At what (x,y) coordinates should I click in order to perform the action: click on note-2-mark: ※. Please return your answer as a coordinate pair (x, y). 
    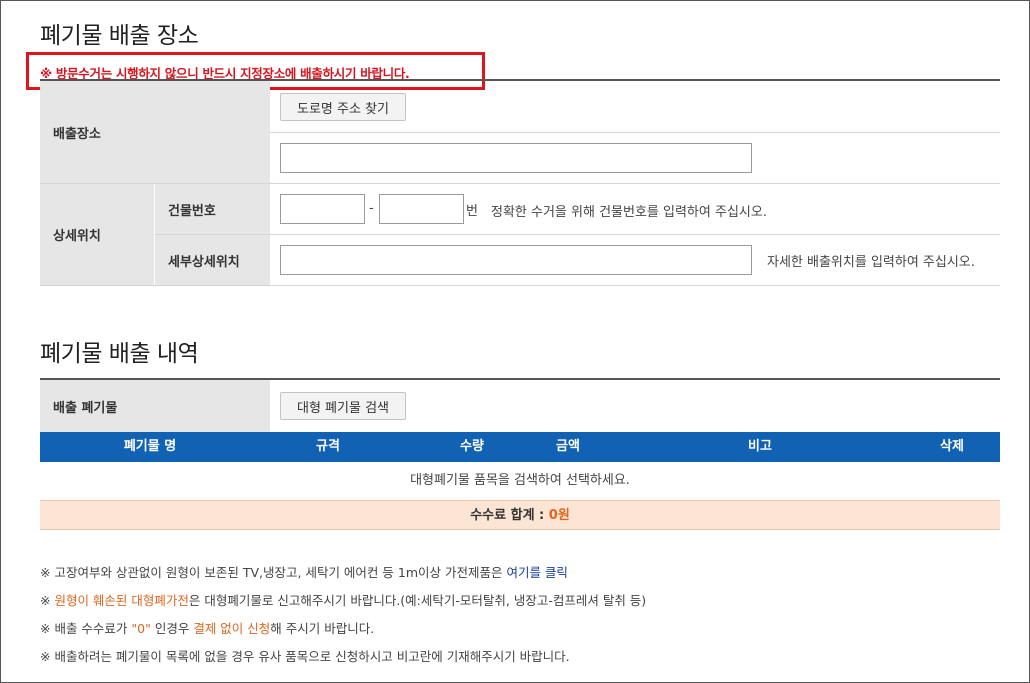
    Looking at the image, I should click on (47, 600).